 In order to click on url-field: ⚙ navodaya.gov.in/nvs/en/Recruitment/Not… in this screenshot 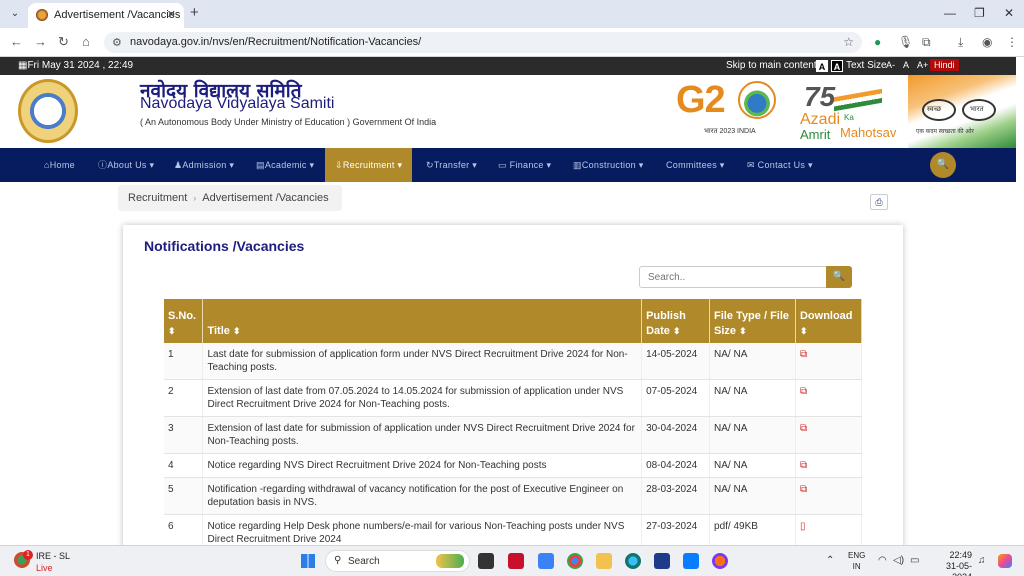, I will do `click(483, 42)`.